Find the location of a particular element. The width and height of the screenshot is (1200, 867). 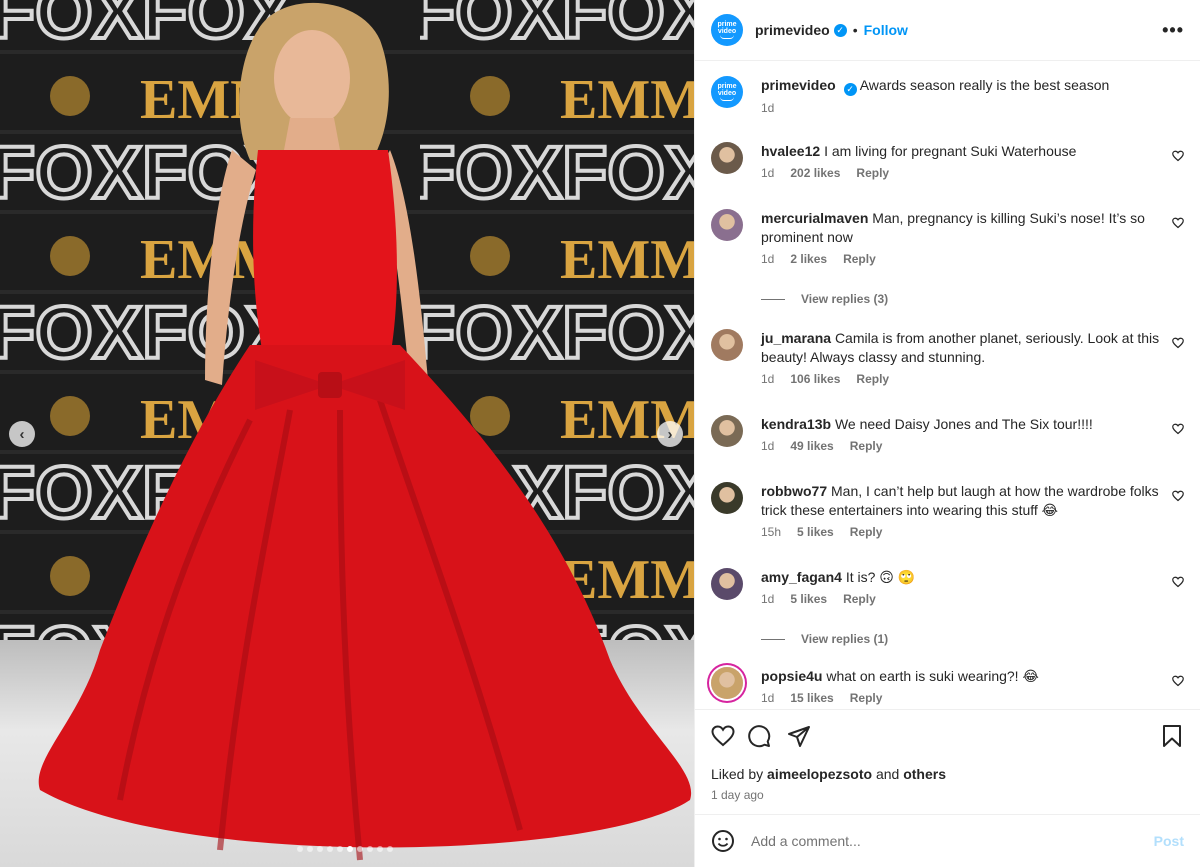

view-replies-button: View replies (1) is located at coordinates (824, 639).